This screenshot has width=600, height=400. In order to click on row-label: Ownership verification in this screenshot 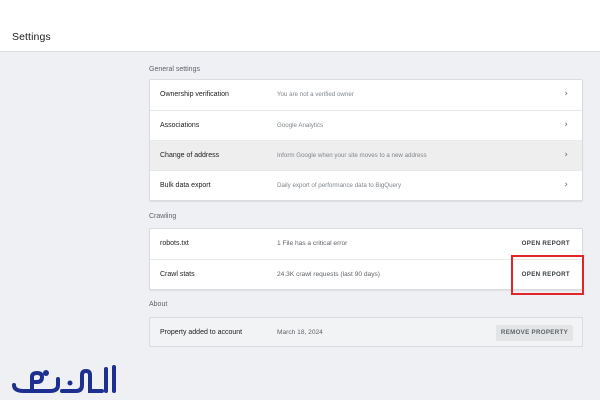, I will do `click(194, 94)`.